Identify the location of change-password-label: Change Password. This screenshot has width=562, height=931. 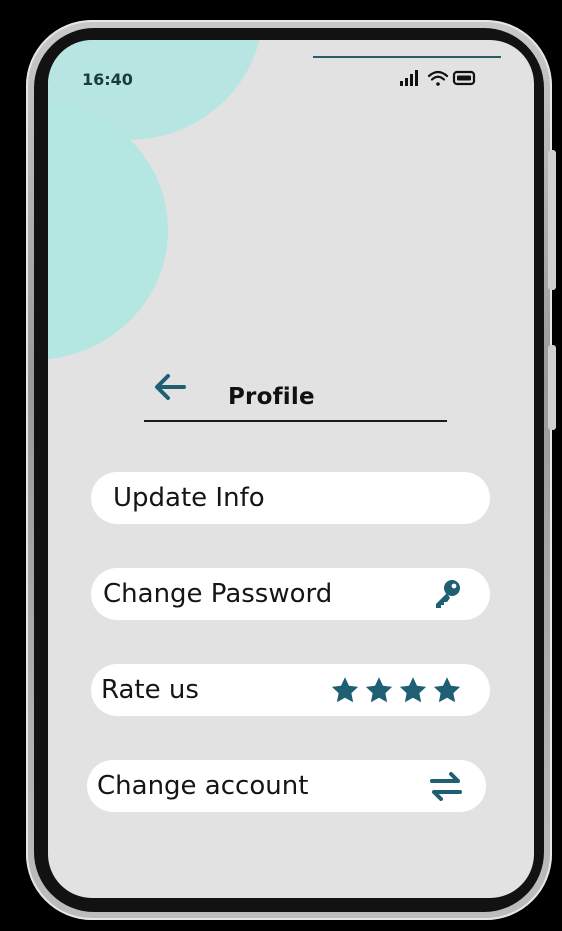
(218, 594).